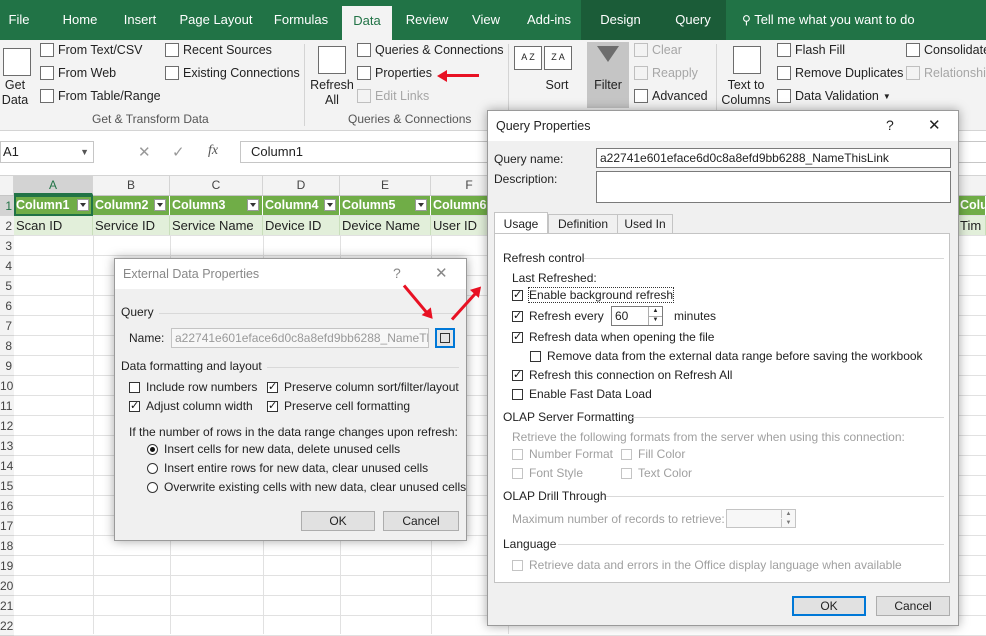 The width and height of the screenshot is (986, 636). Describe the element at coordinates (7, 206) in the screenshot. I see `row-header: 1` at that location.